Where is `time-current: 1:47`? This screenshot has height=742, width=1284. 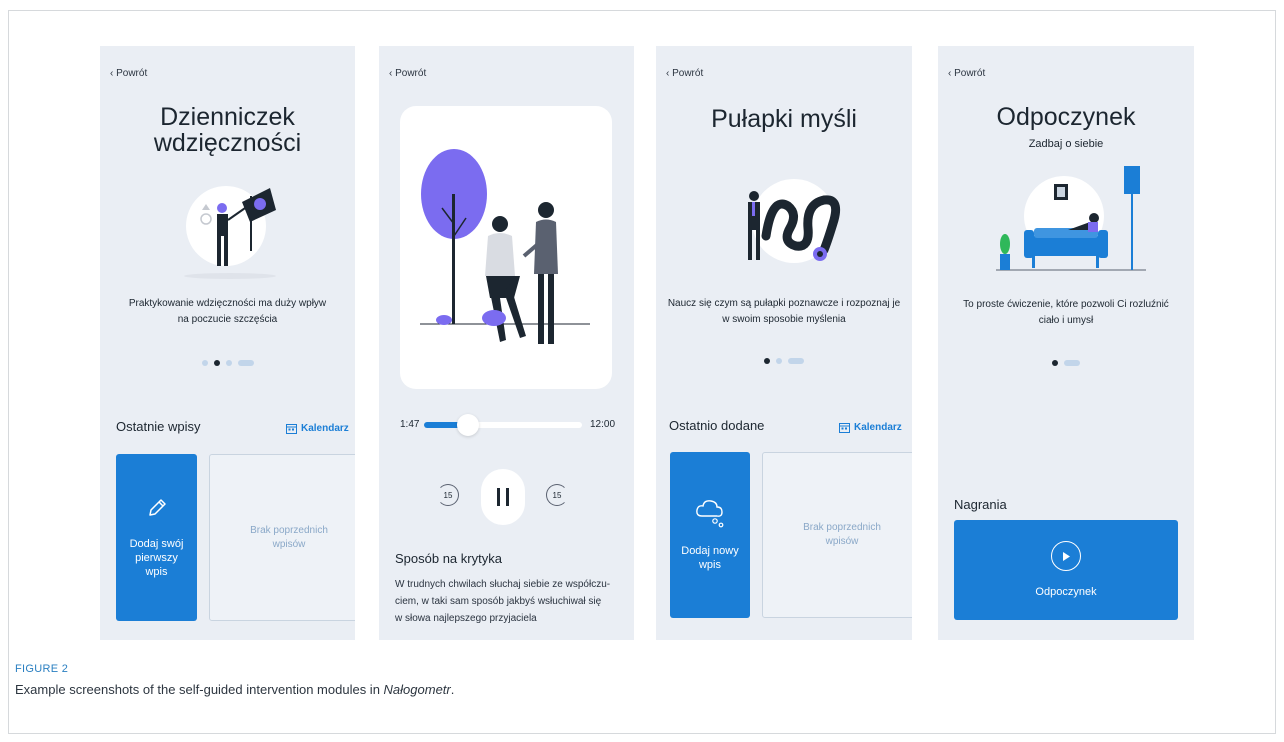
time-current: 1:47 is located at coordinates (410, 424).